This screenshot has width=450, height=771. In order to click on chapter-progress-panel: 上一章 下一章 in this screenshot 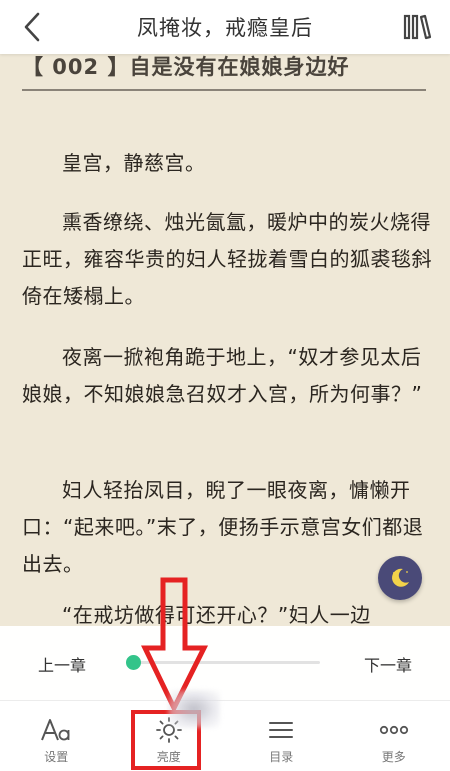, I will do `click(225, 663)`.